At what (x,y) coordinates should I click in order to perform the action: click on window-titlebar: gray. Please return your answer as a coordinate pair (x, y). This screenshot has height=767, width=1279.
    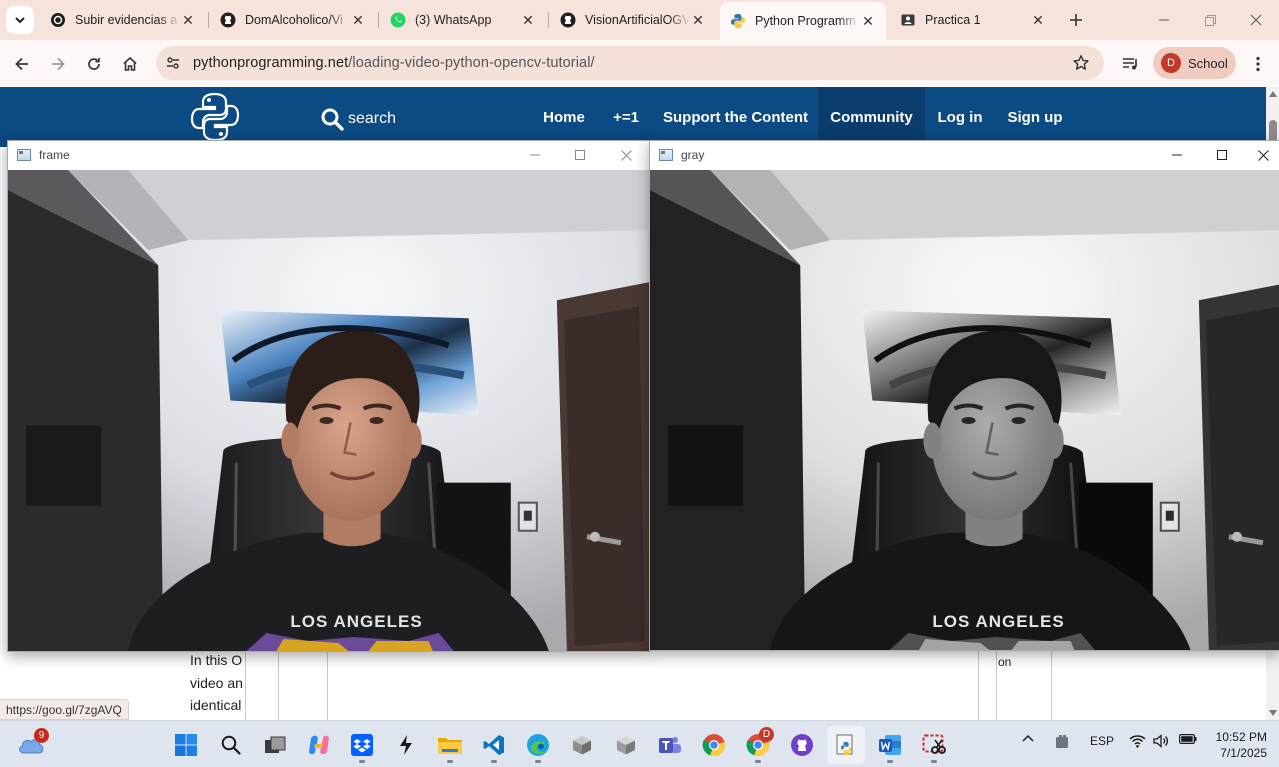
    Looking at the image, I should click on (964, 155).